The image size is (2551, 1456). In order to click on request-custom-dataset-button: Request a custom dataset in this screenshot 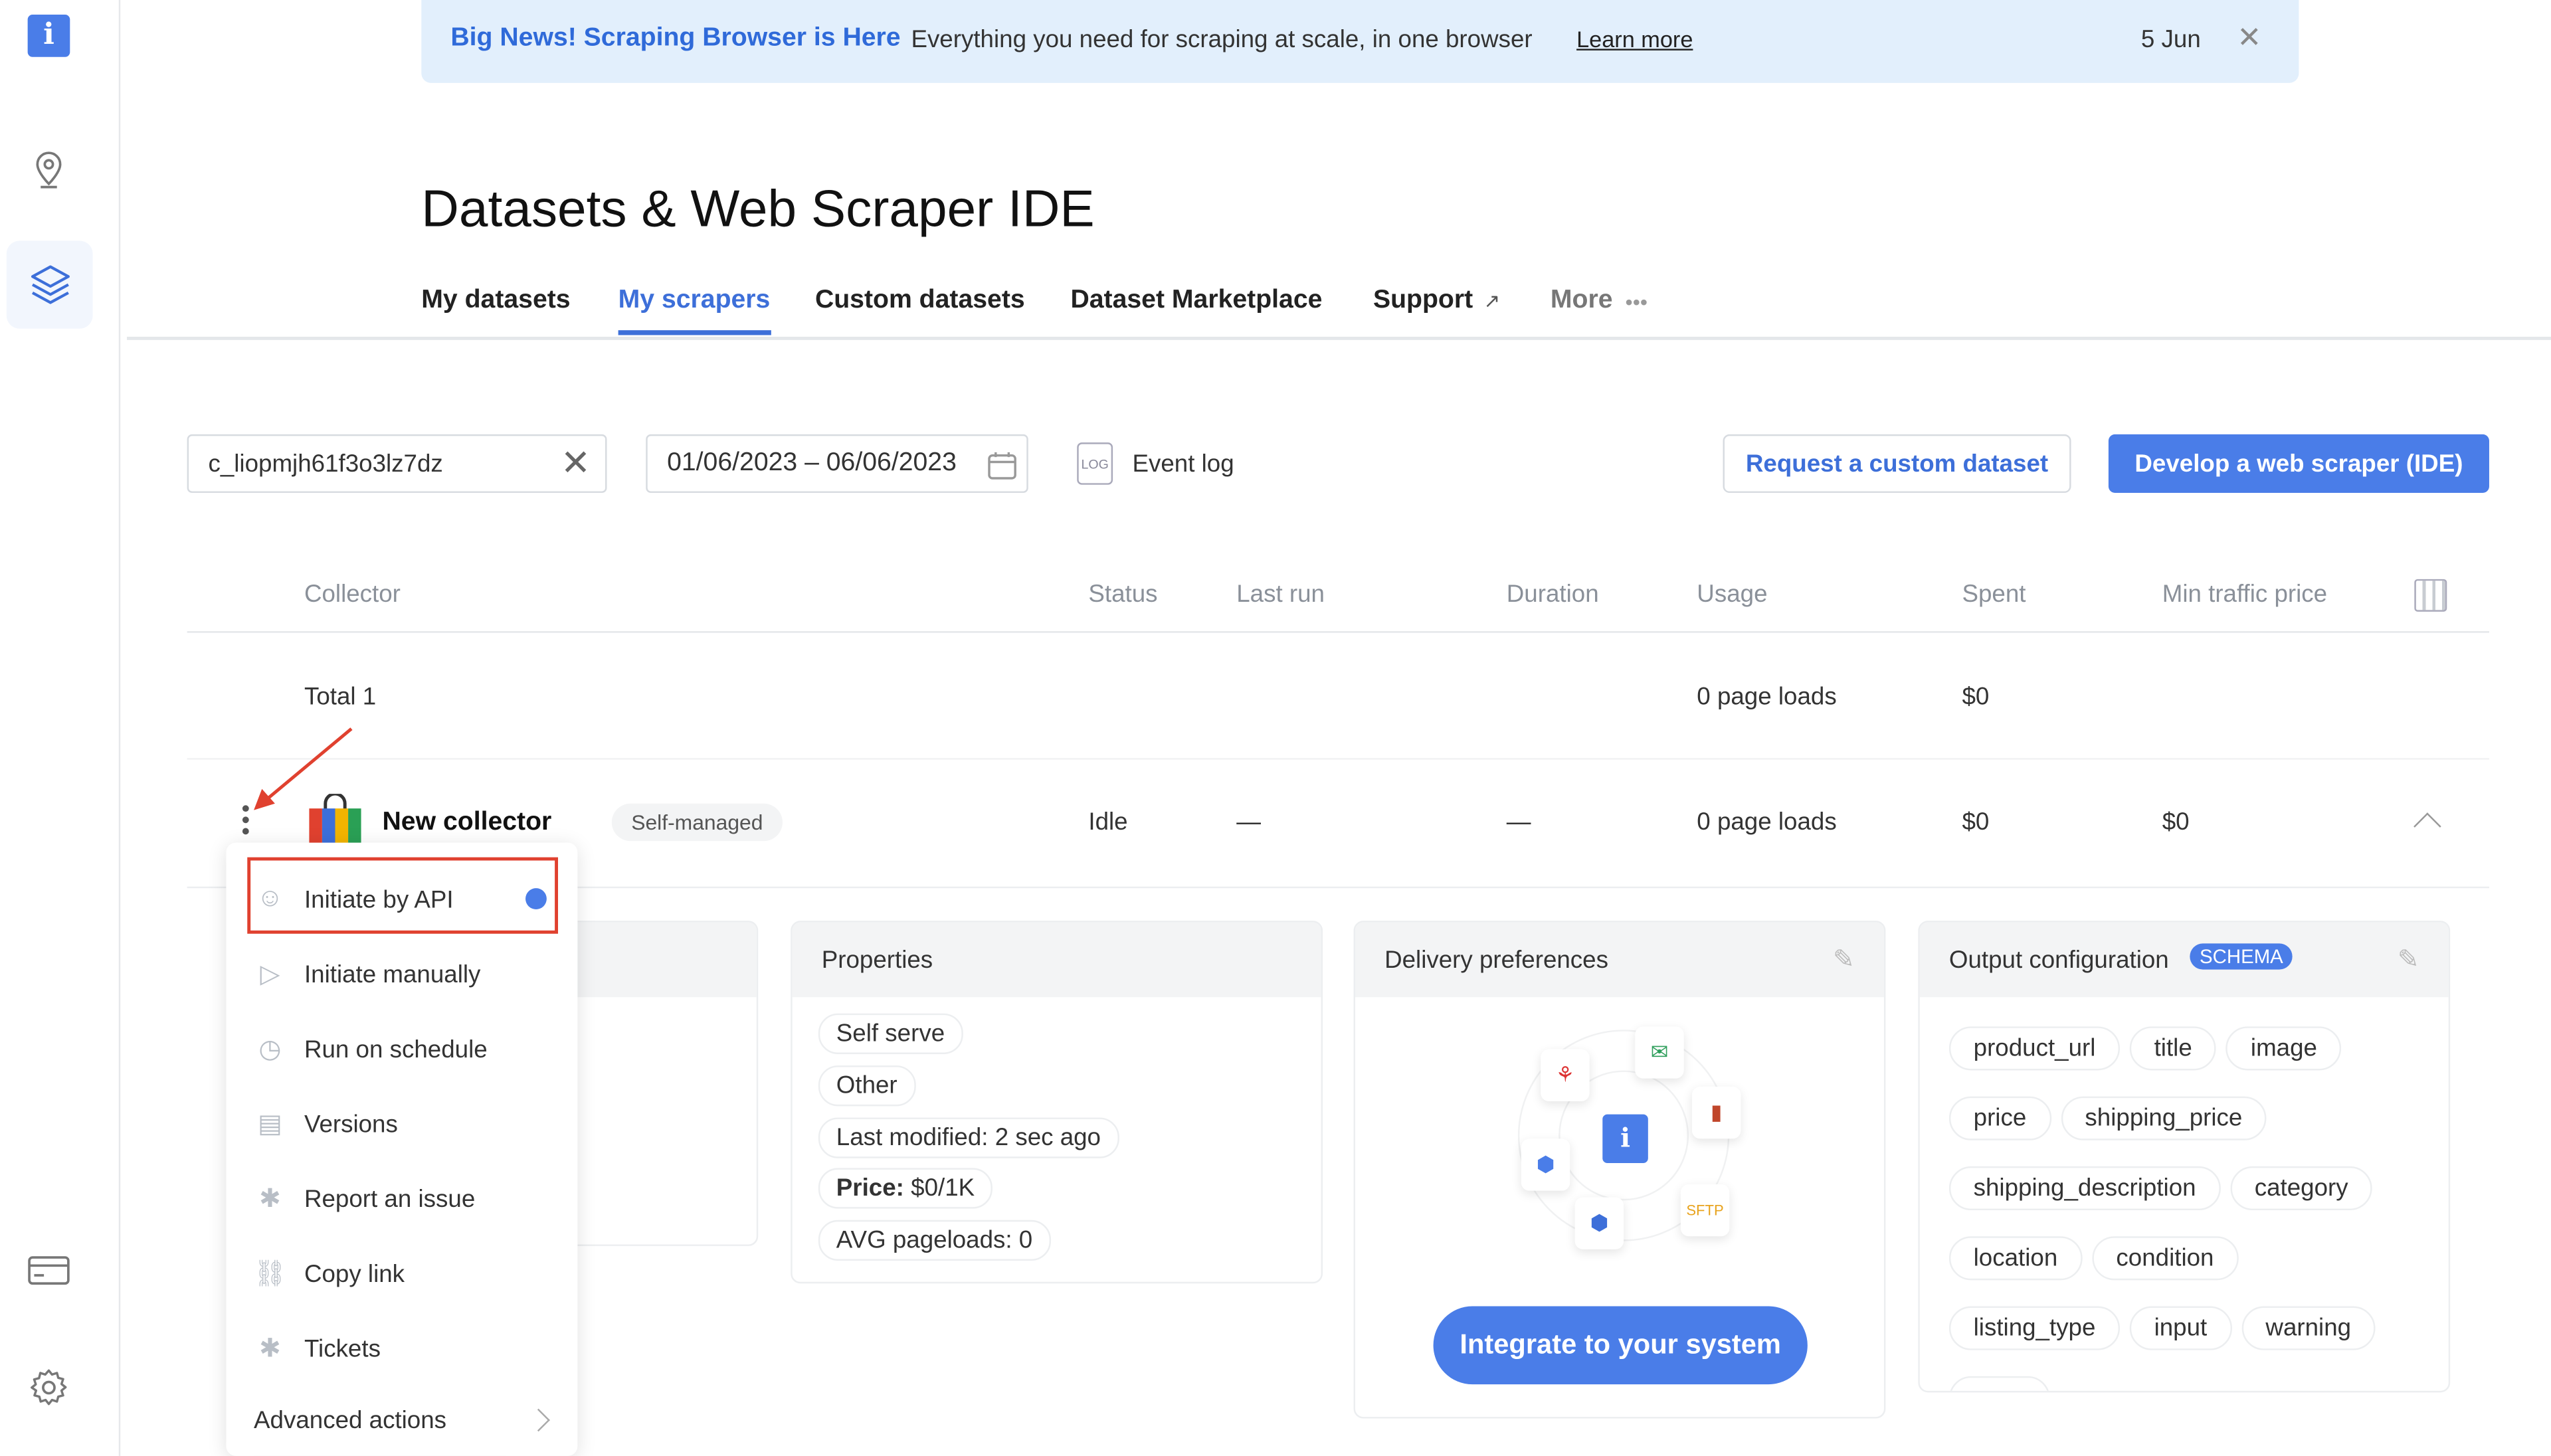, I will do `click(1897, 464)`.